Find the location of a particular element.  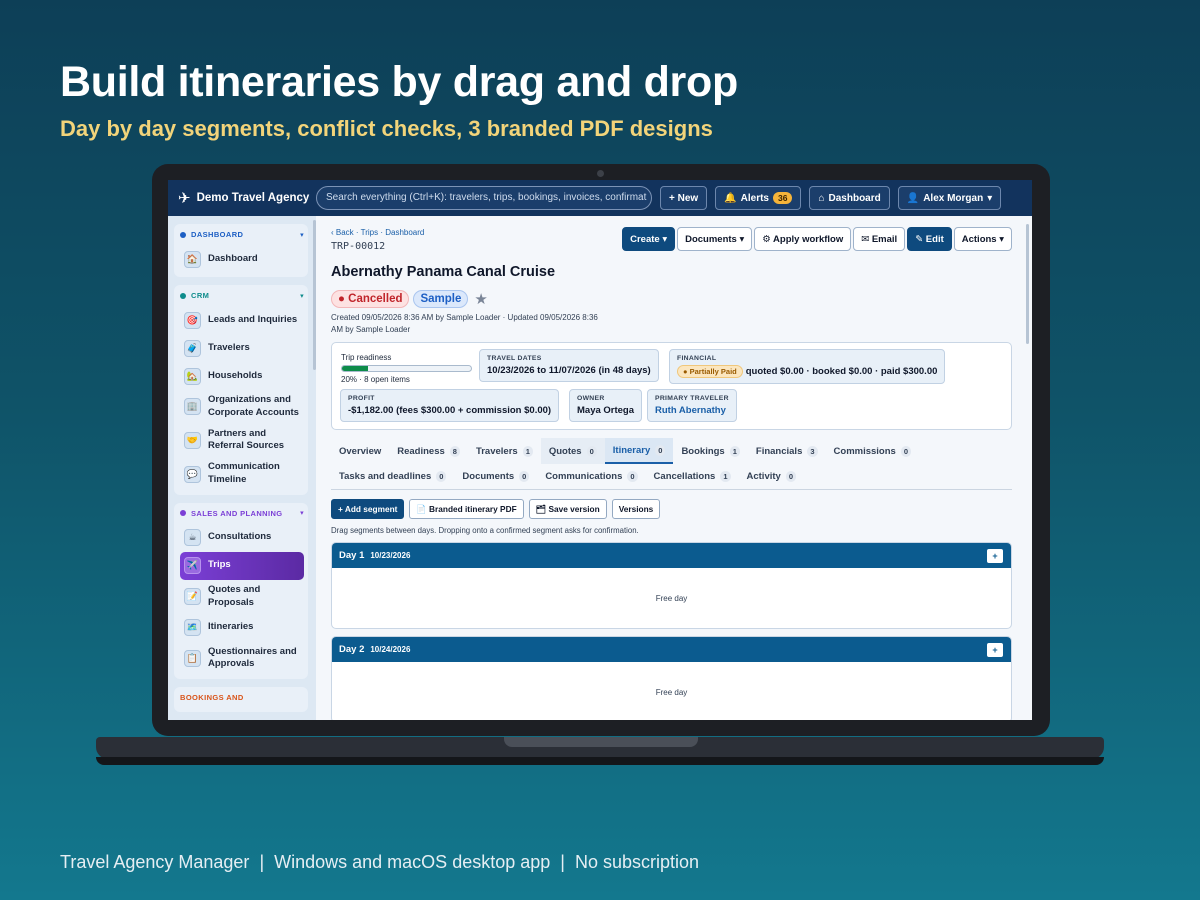

section-title: CRM is located at coordinates (200, 295).